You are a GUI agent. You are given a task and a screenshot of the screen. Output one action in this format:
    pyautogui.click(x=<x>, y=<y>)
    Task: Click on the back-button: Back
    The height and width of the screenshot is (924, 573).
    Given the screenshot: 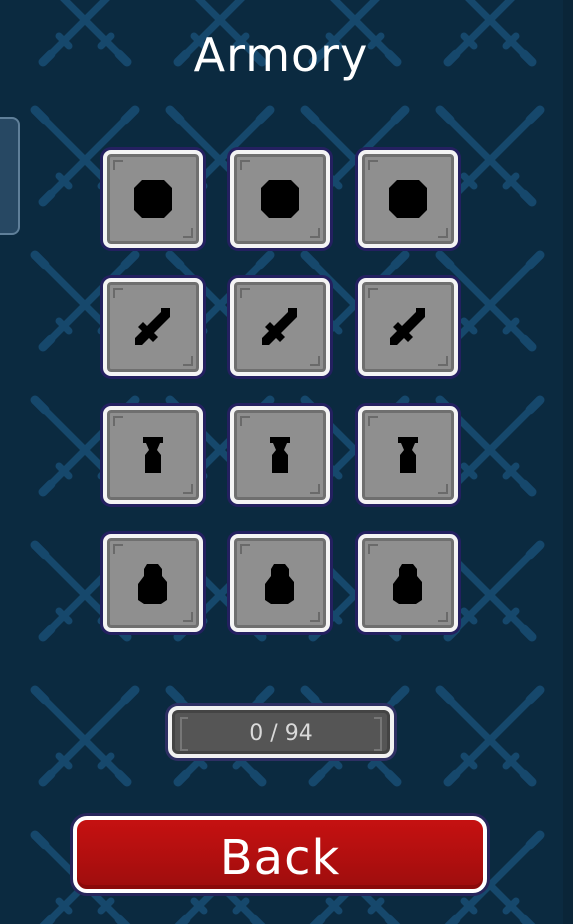 What is the action you would take?
    pyautogui.click(x=280, y=854)
    